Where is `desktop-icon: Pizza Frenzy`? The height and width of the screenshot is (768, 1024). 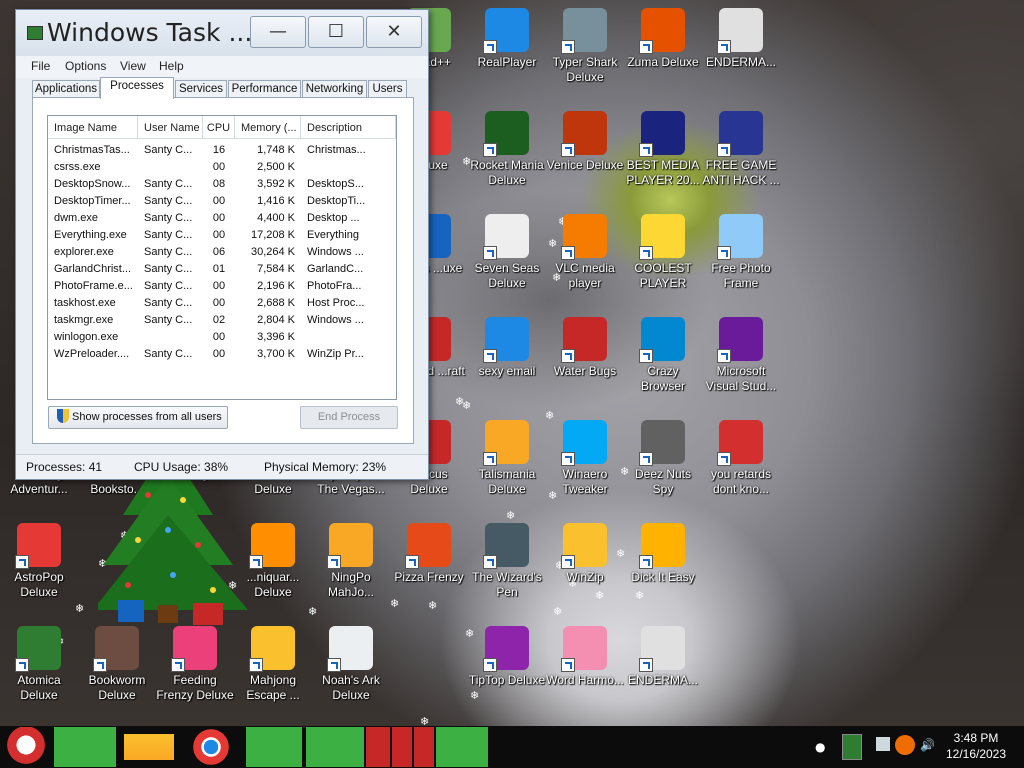
desktop-icon: Pizza Frenzy is located at coordinates (429, 554).